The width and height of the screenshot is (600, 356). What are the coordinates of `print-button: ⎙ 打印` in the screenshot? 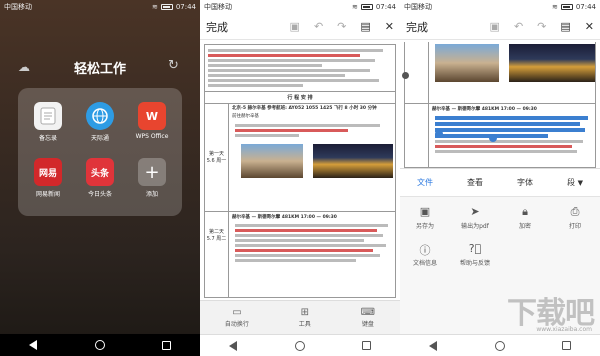 It's located at (575, 217).